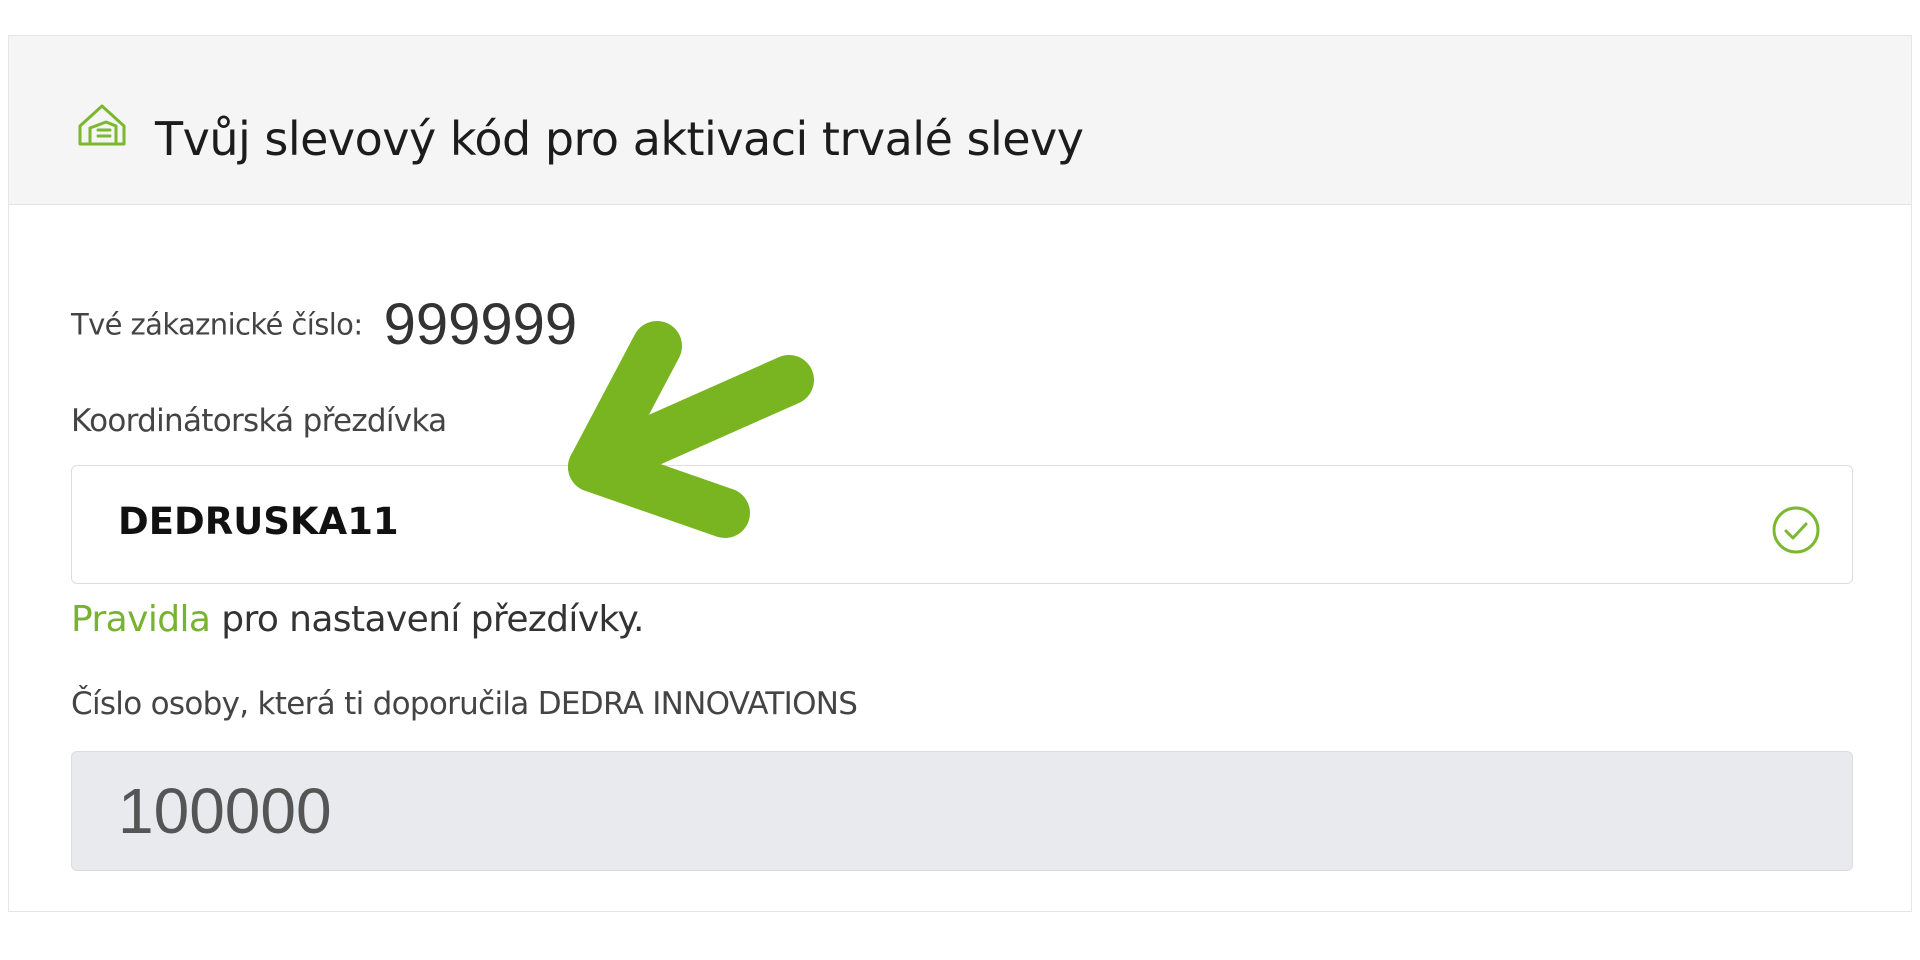 This screenshot has height=960, width=1920. I want to click on referrer-number-value: 100000, so click(225, 811).